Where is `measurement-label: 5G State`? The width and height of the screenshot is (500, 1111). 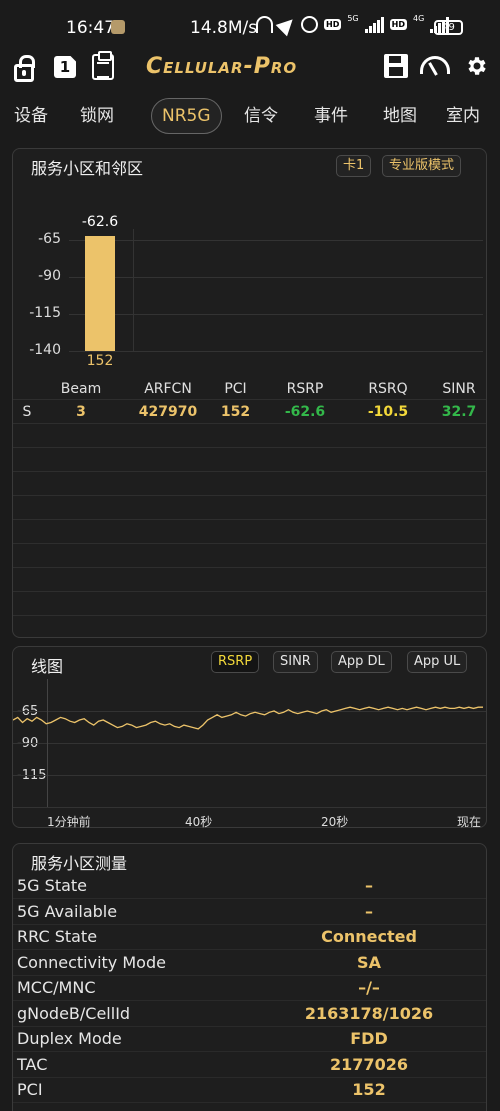 measurement-label: 5G State is located at coordinates (52, 885).